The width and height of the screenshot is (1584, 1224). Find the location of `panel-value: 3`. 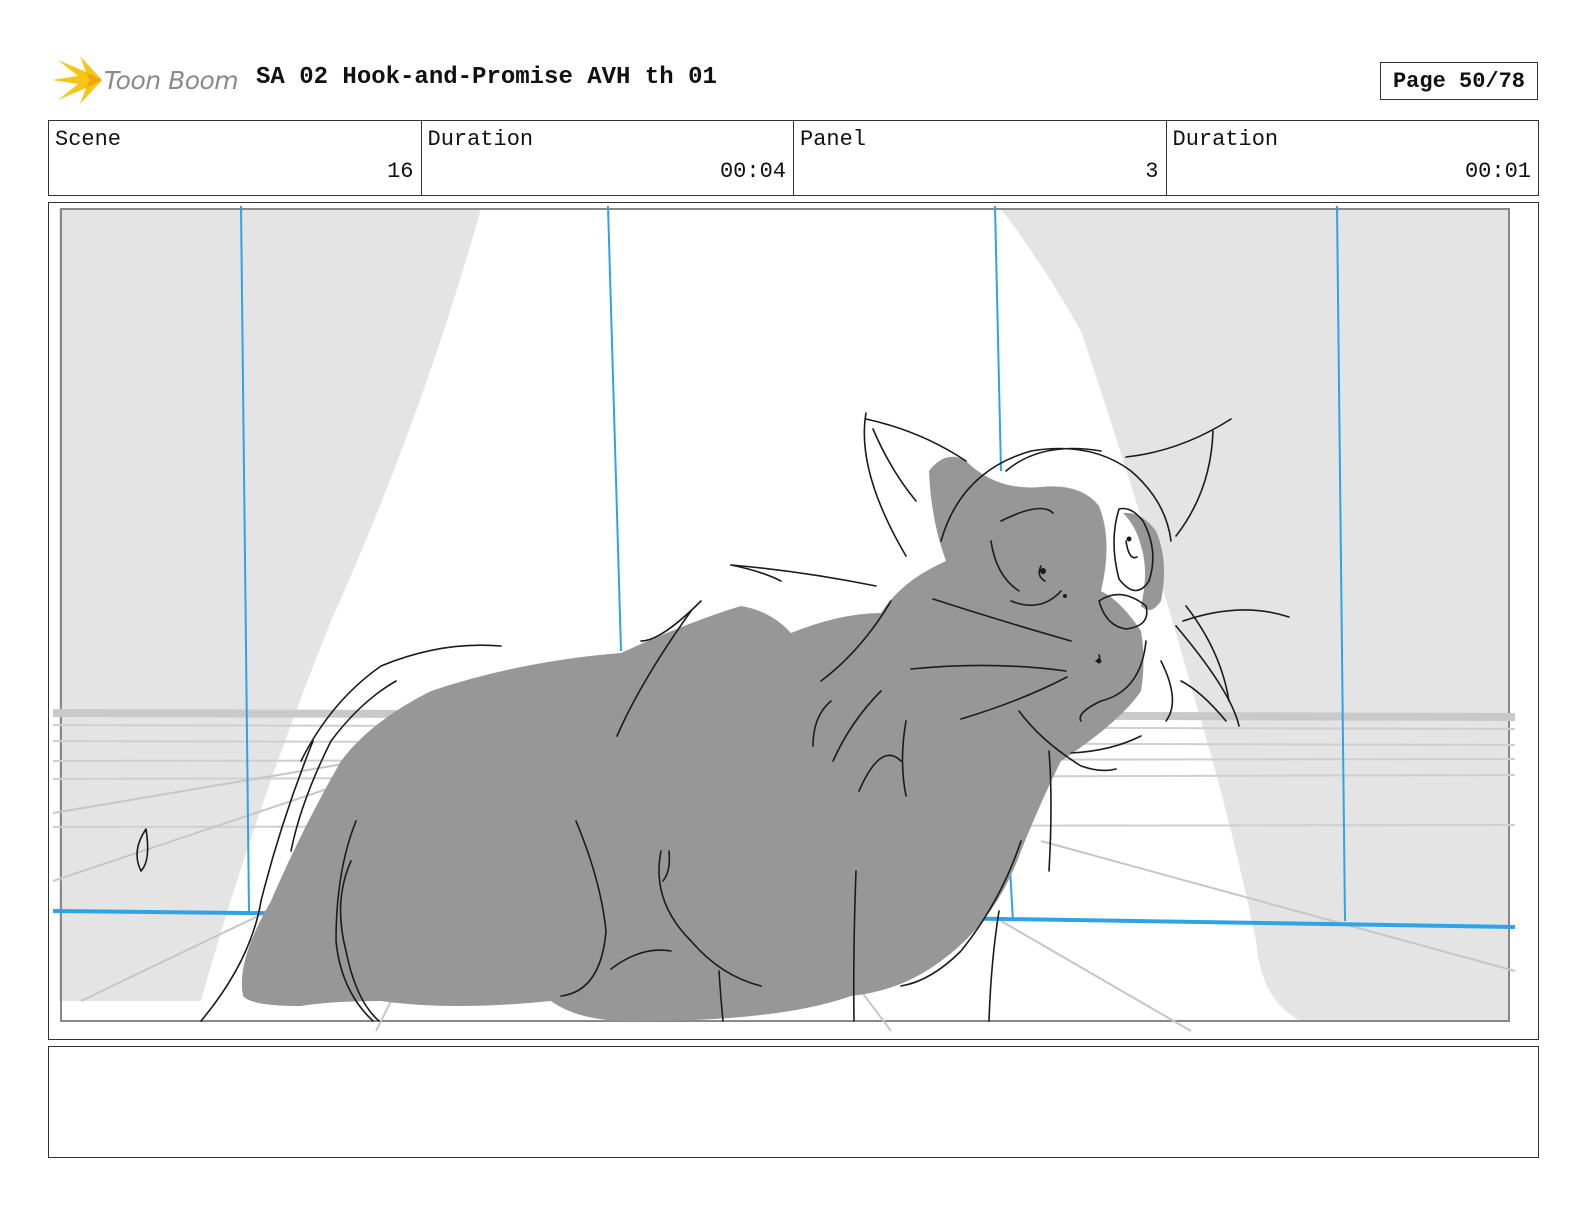

panel-value: 3 is located at coordinates (1152, 171).